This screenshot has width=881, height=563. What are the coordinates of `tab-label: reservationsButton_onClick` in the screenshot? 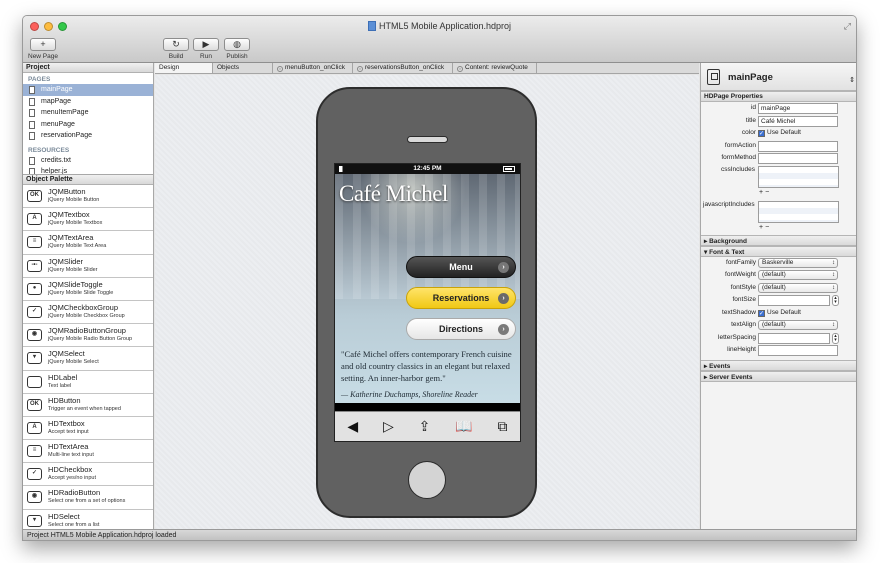 It's located at (405, 67).